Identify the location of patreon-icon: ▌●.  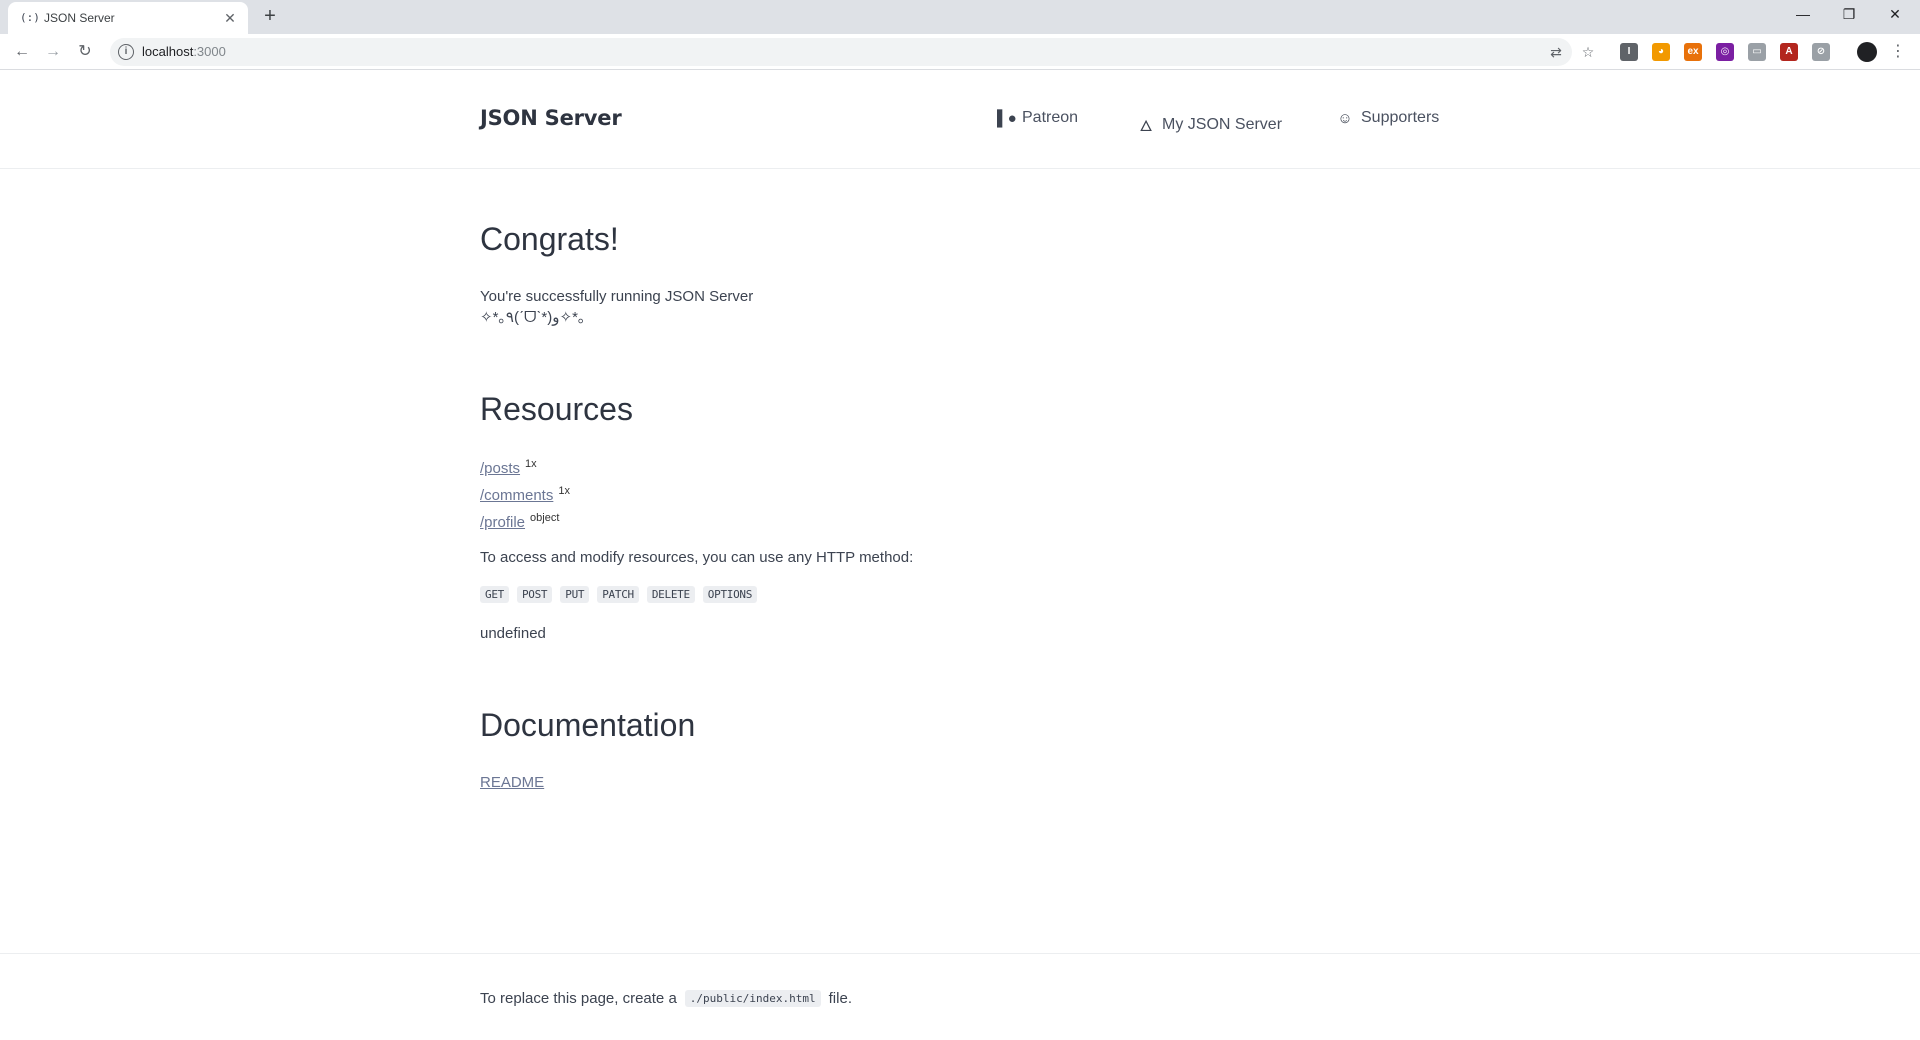
(1007, 118).